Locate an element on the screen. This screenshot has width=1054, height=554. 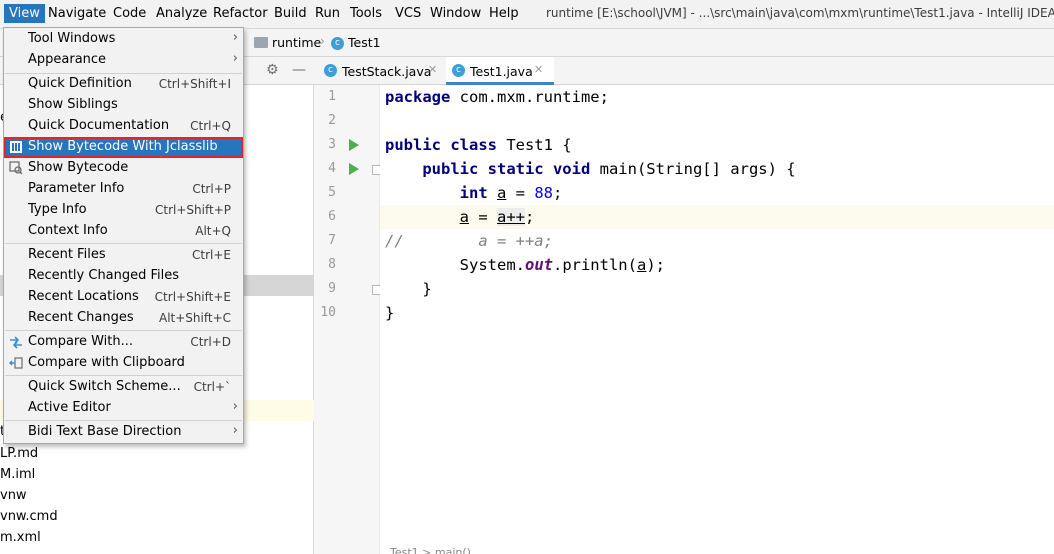
breadcrumb-runtime: runtime is located at coordinates (296, 42).